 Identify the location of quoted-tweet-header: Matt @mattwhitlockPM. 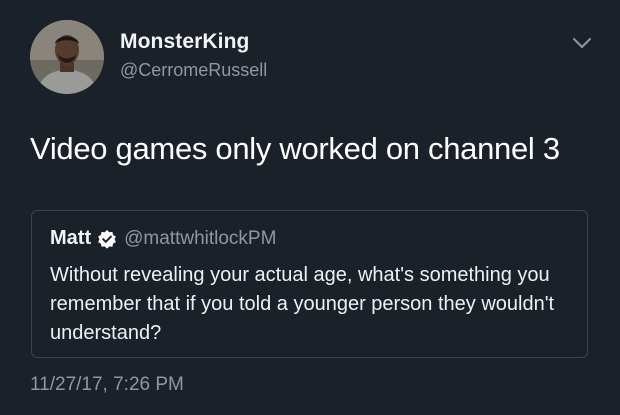
(163, 238).